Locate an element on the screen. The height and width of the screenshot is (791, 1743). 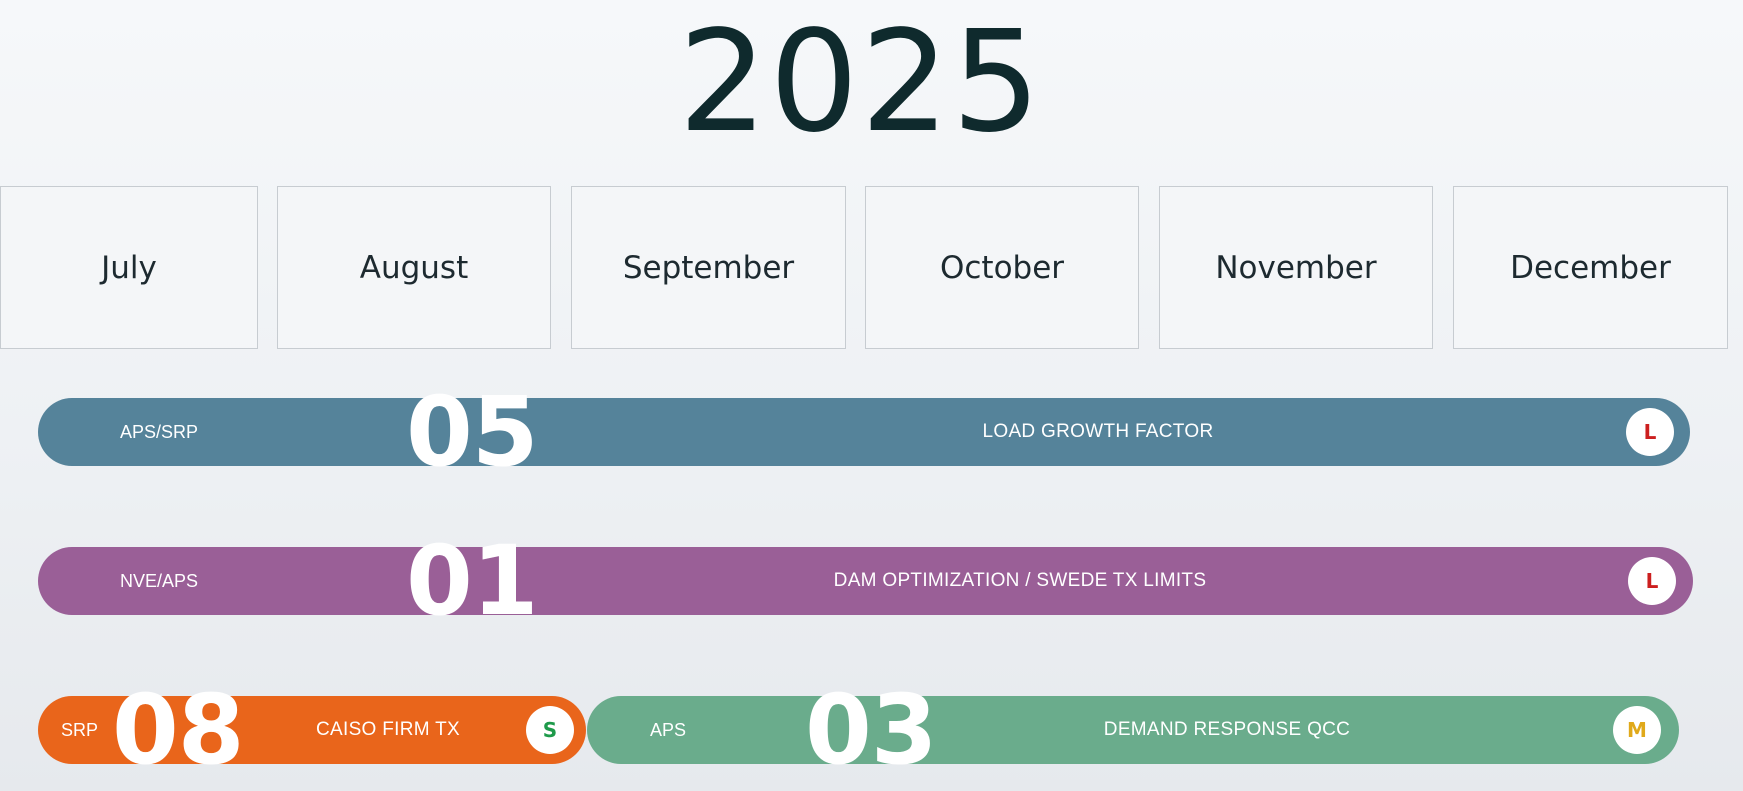
bar-owner: APS is located at coordinates (668, 730).